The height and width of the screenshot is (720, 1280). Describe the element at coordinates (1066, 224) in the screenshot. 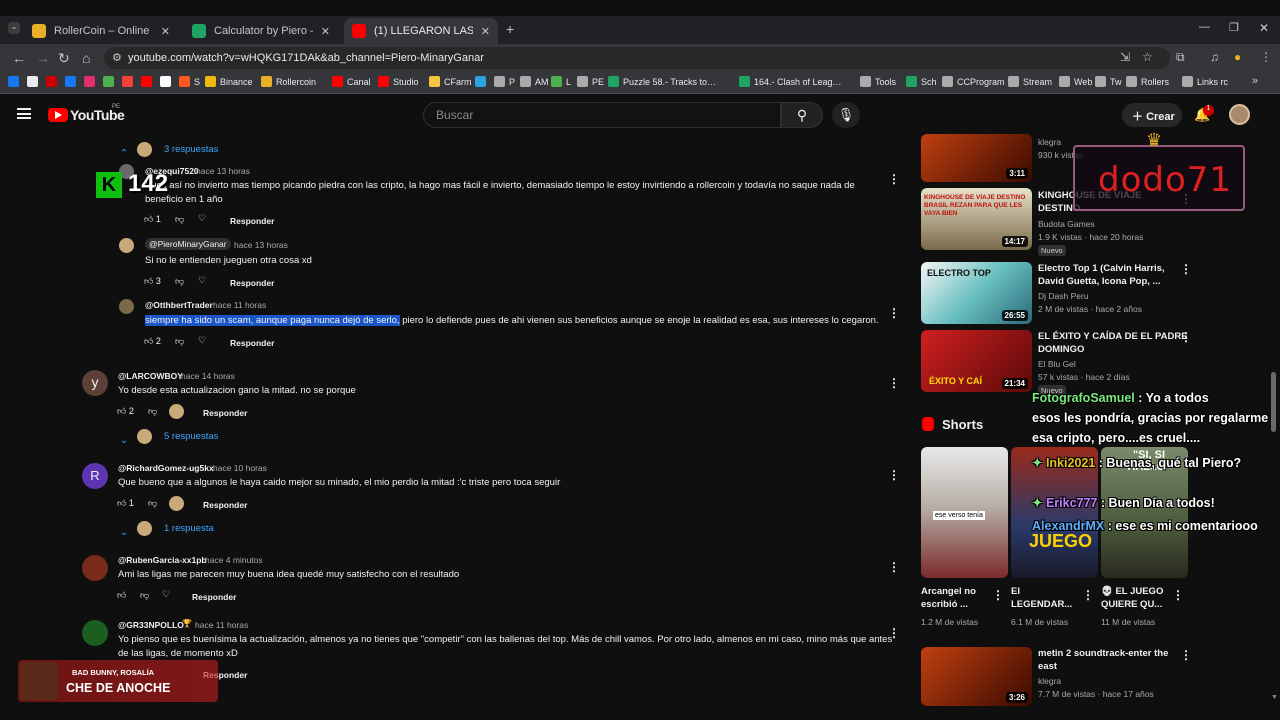

I see `video-channel: Budota Games` at that location.